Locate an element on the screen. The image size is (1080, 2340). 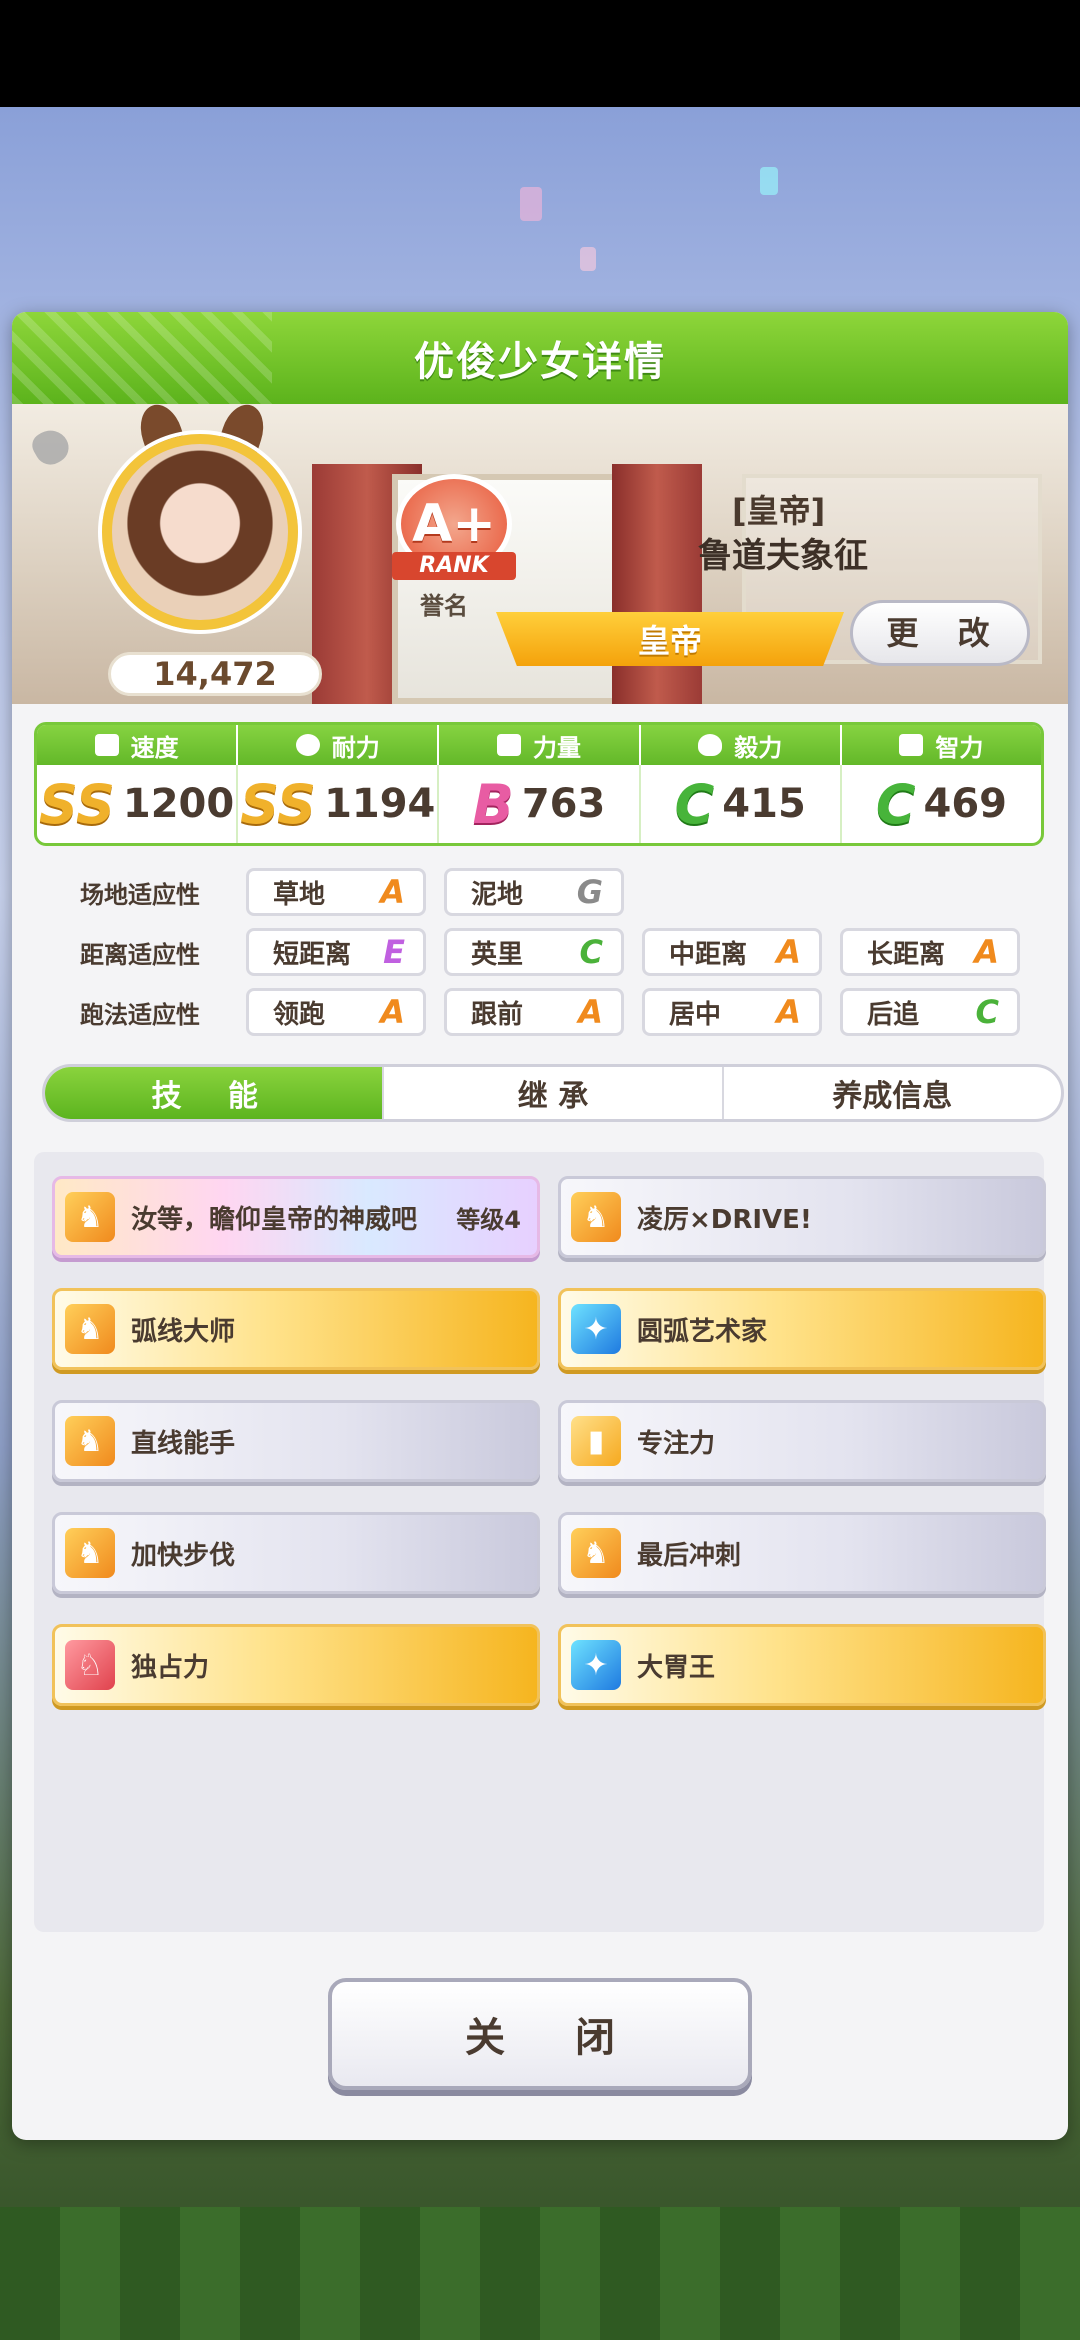
style-aptitude-row: 跑法适应性 领跑 A 跟前 A 居中 A 后追 C is located at coordinates (539, 1012).